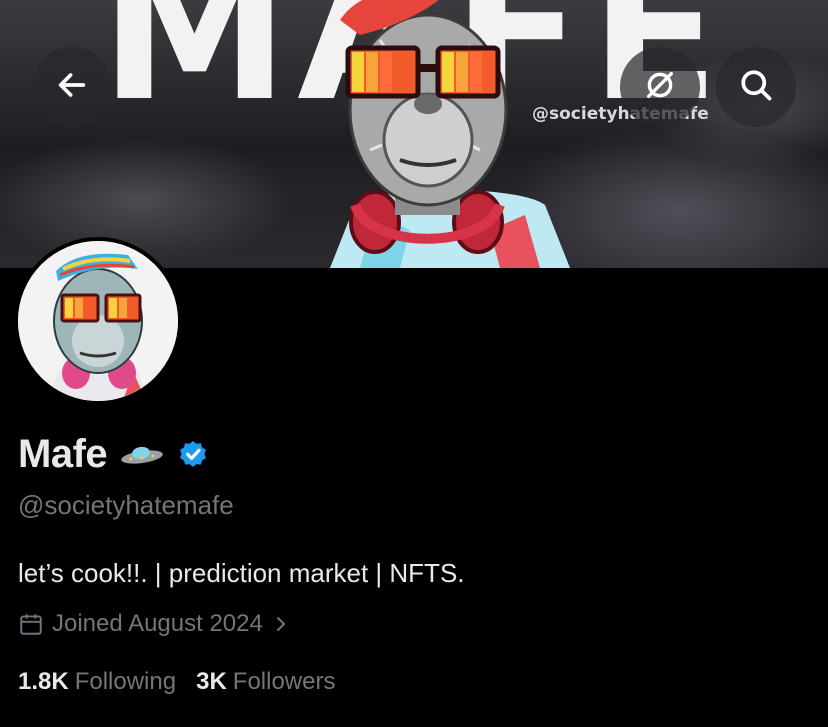  What do you see at coordinates (450, 134) in the screenshot?
I see `ape-artwork` at bounding box center [450, 134].